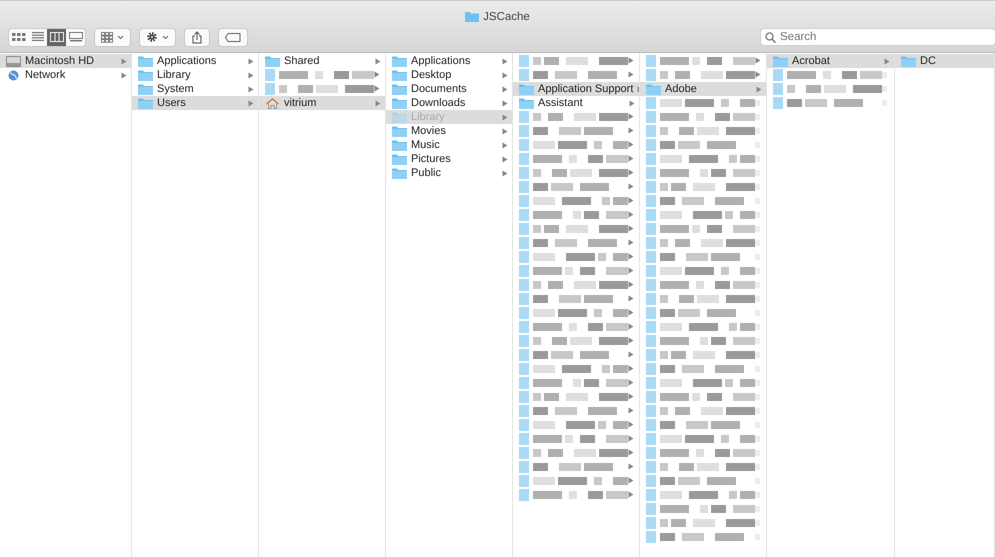 Image resolution: width=995 pixels, height=557 pixels. I want to click on file-browser-row: Shared, so click(322, 61).